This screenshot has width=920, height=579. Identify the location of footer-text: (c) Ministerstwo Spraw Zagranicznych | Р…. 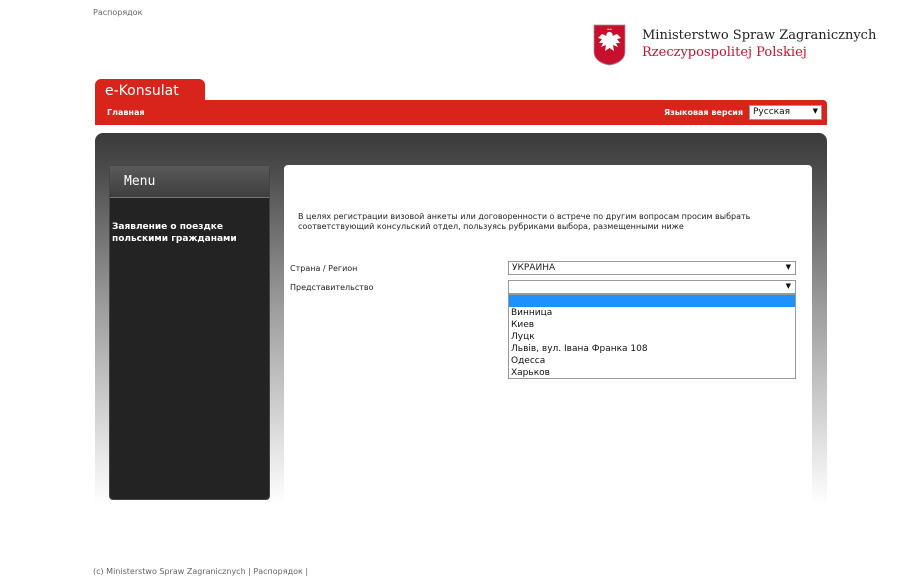
(201, 571).